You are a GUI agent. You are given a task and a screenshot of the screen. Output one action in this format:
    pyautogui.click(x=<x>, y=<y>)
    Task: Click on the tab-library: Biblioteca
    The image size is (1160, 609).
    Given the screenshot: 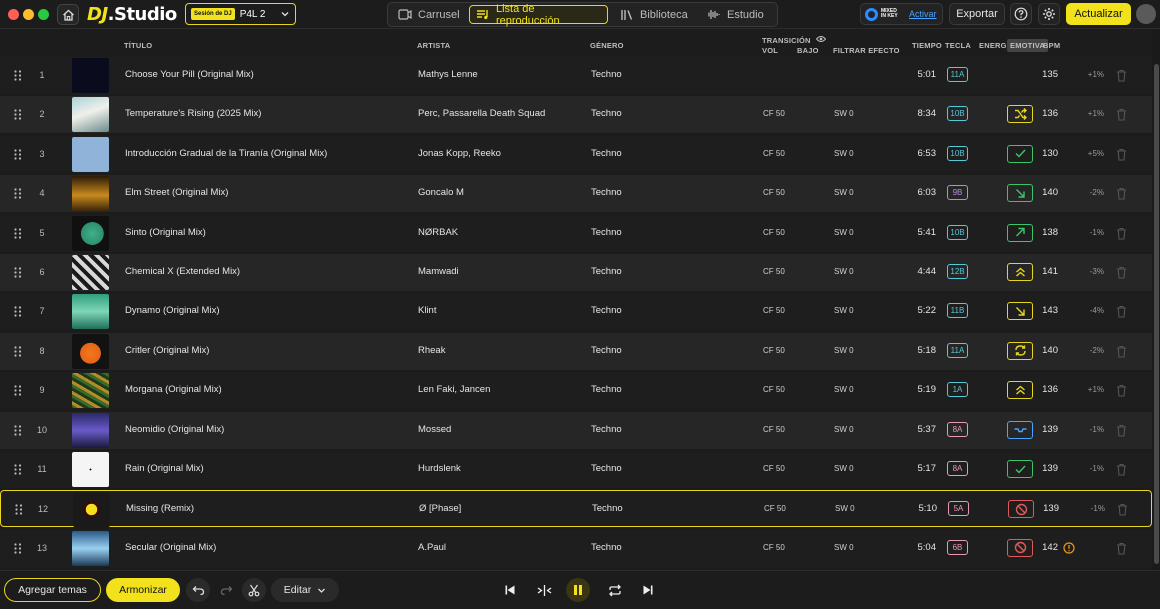 What is the action you would take?
    pyautogui.click(x=654, y=14)
    